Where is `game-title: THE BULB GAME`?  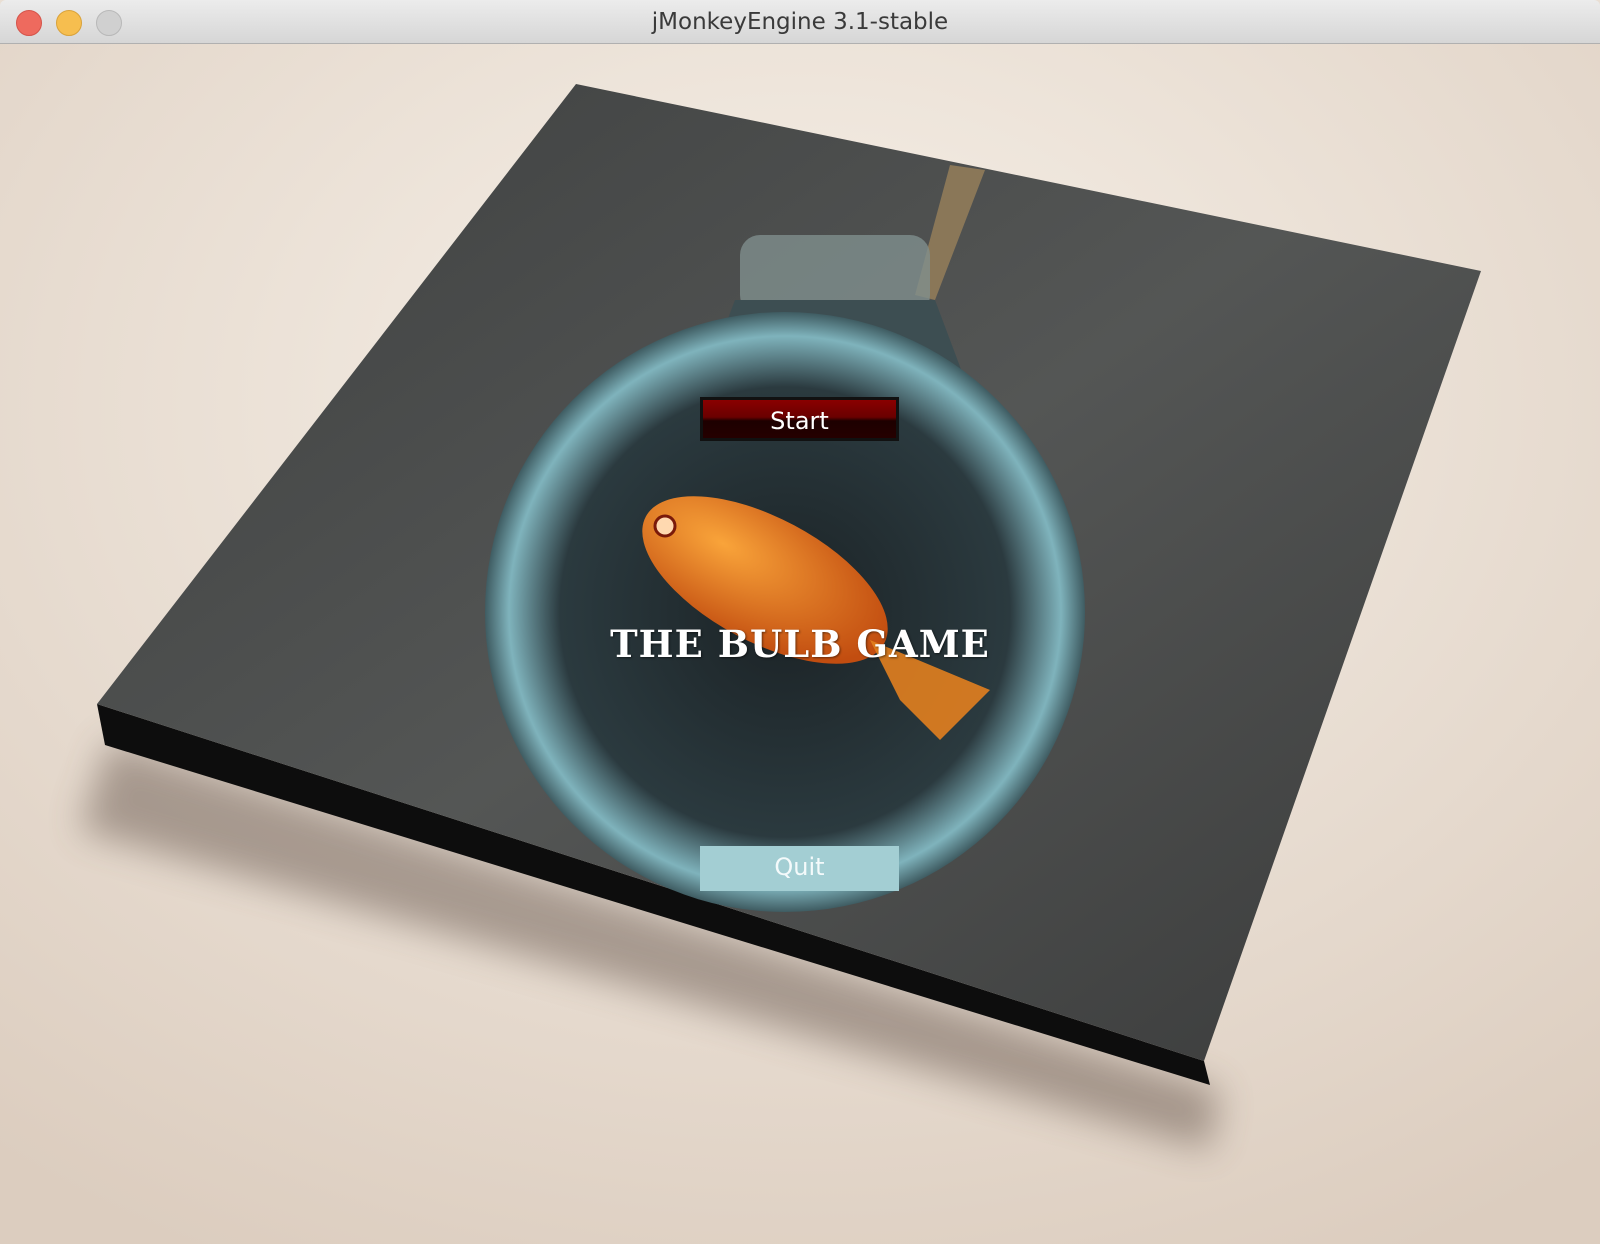 game-title: THE BULB GAME is located at coordinates (800, 644).